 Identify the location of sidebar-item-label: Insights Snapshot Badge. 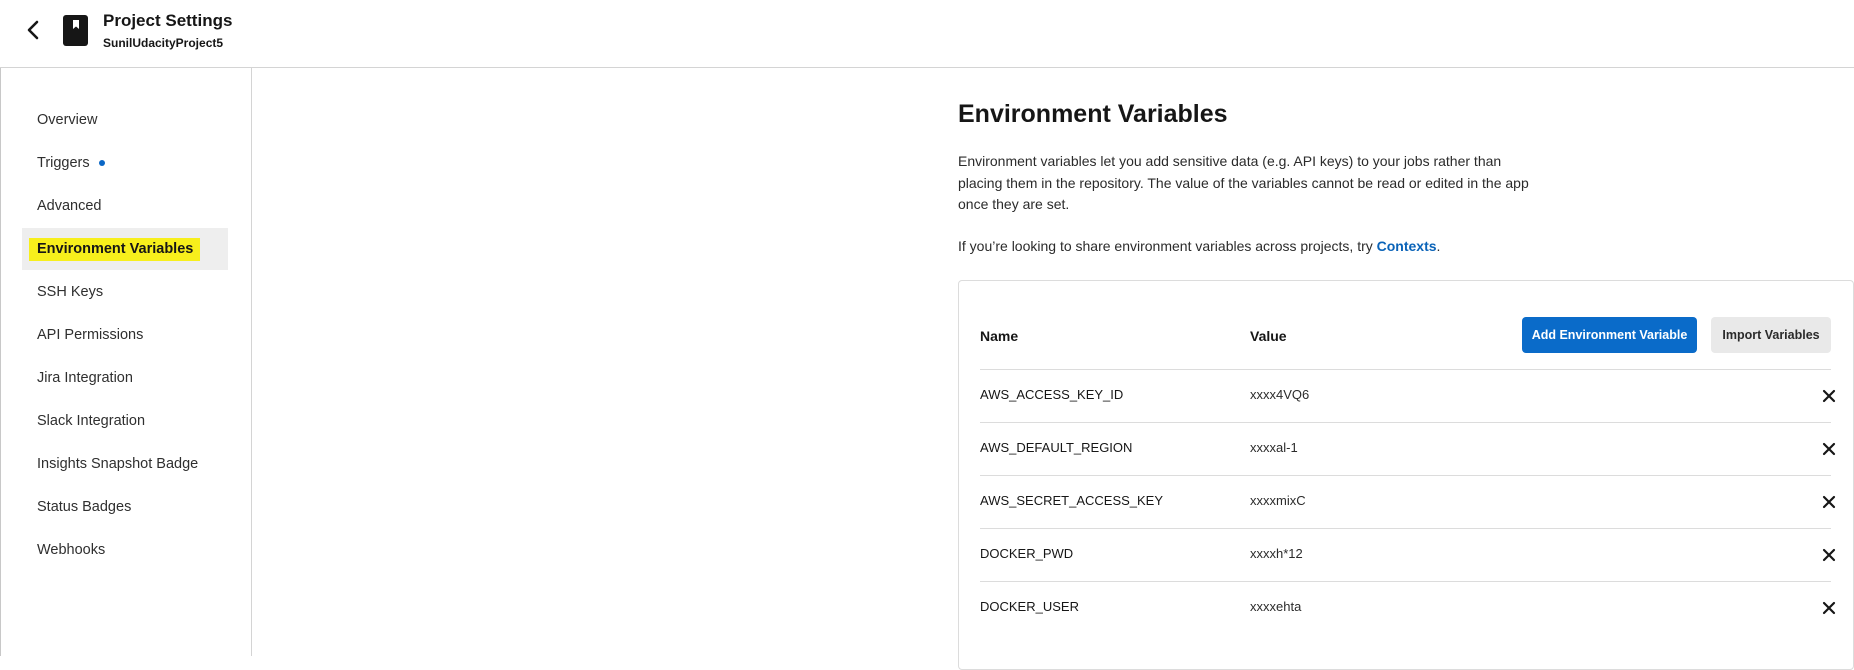
(118, 464).